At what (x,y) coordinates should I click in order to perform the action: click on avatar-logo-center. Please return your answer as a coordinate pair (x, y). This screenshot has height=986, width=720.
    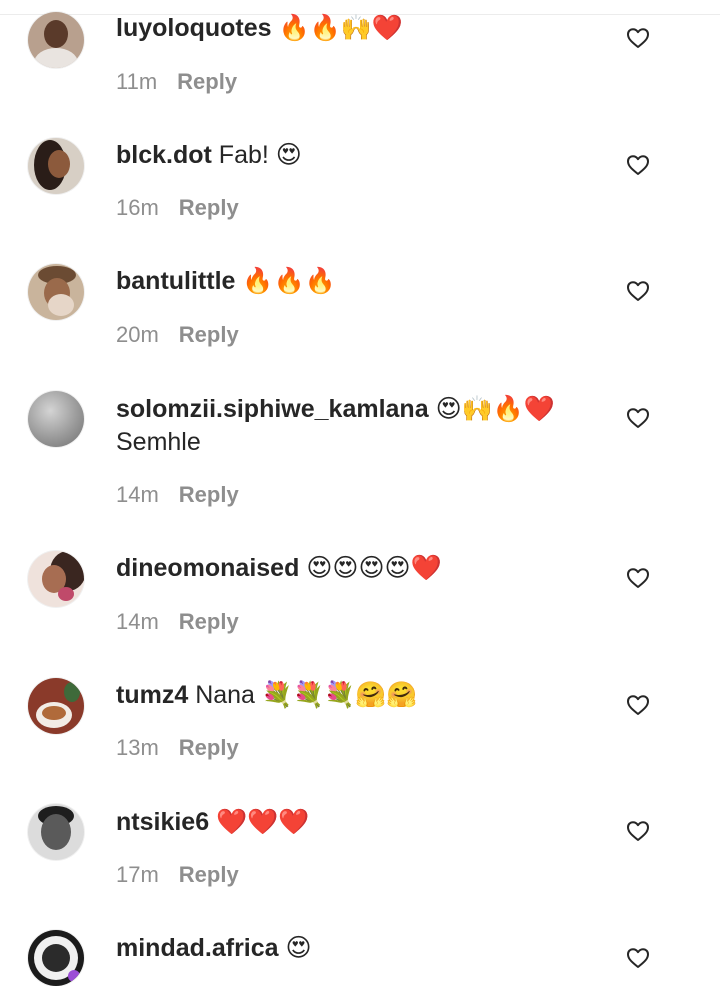
    Looking at the image, I should click on (56, 958).